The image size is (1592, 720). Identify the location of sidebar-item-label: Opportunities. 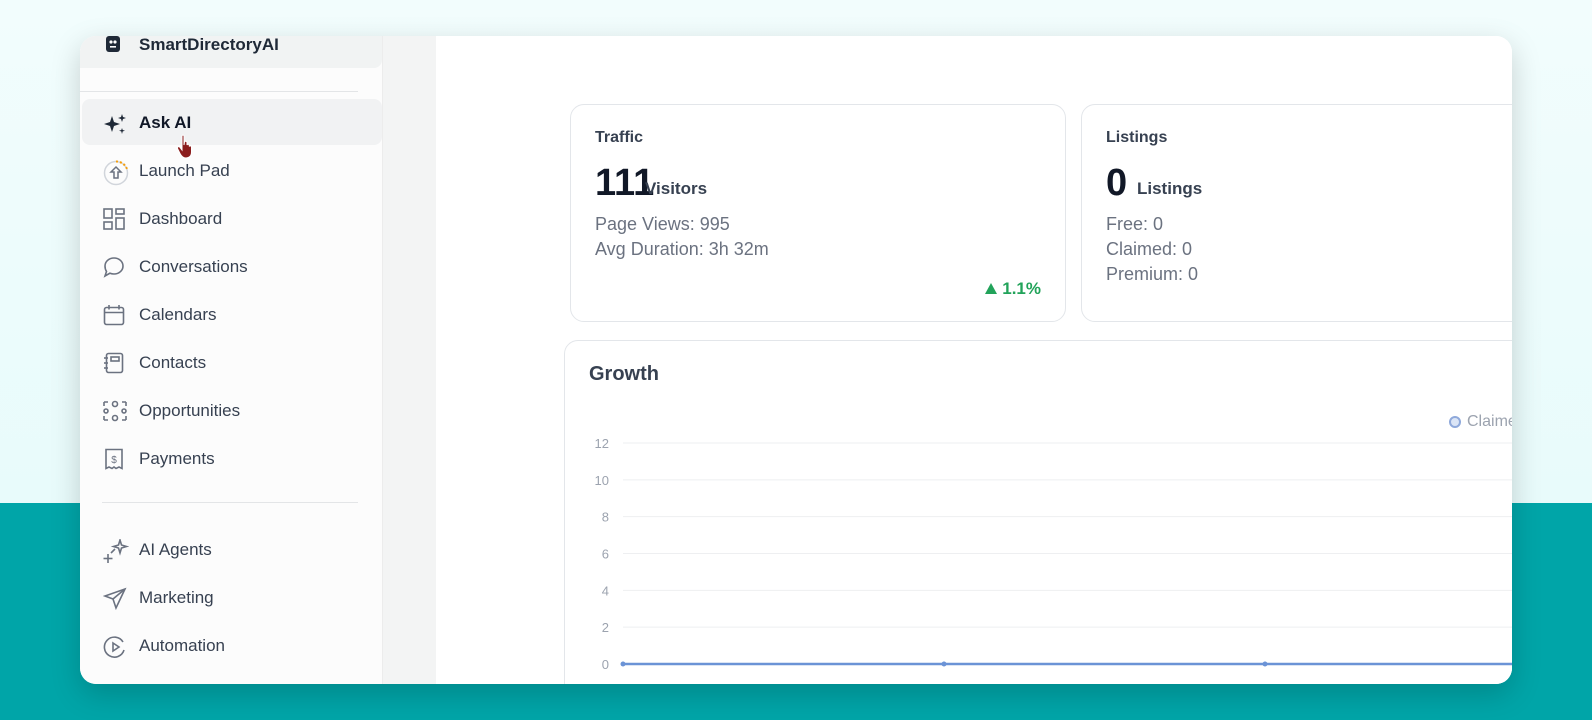
(190, 410).